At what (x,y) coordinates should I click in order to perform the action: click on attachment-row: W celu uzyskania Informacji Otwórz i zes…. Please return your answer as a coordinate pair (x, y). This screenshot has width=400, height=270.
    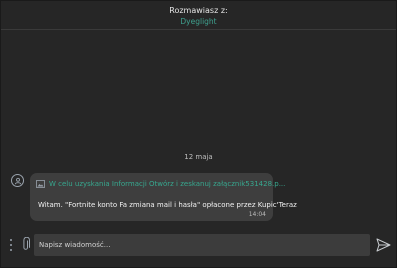
    Looking at the image, I should click on (160, 184).